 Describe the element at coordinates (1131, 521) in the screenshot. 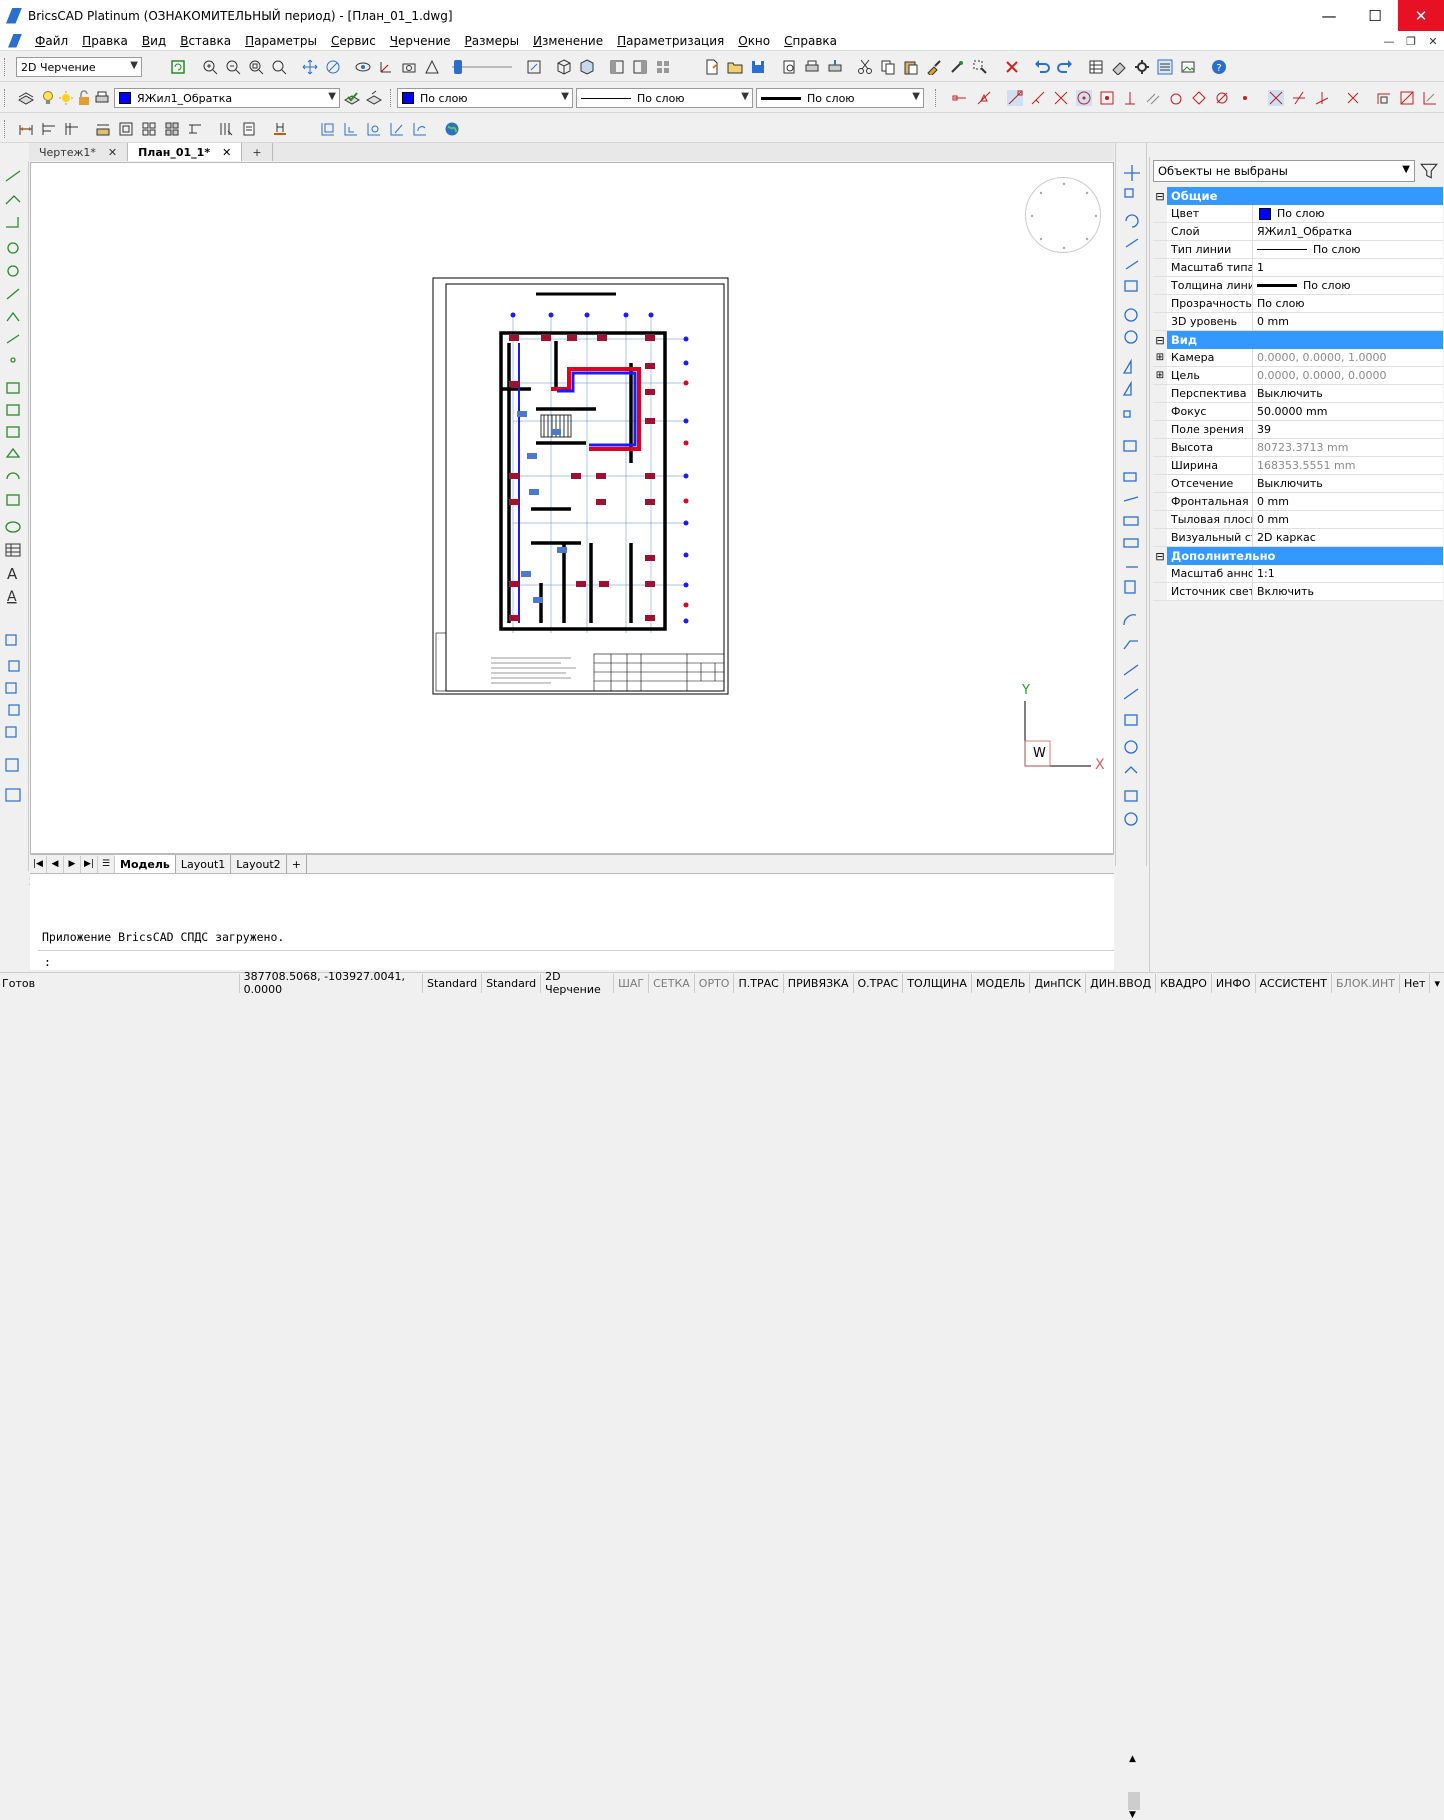

I see `break-icon` at that location.